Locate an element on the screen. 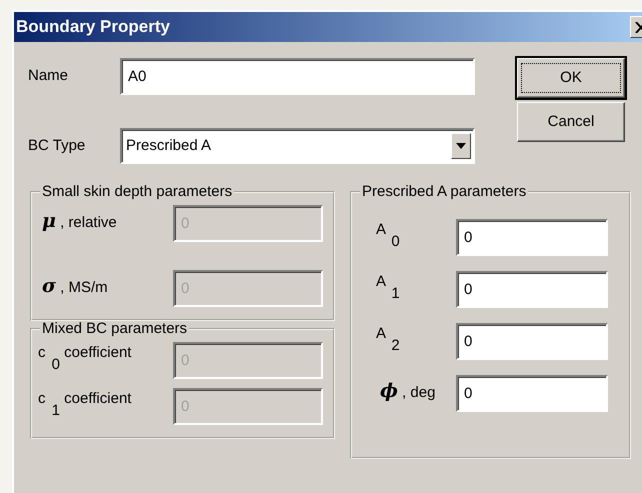 Image resolution: width=642 pixels, height=493 pixels. field-label: μ , relative is located at coordinates (79, 221).